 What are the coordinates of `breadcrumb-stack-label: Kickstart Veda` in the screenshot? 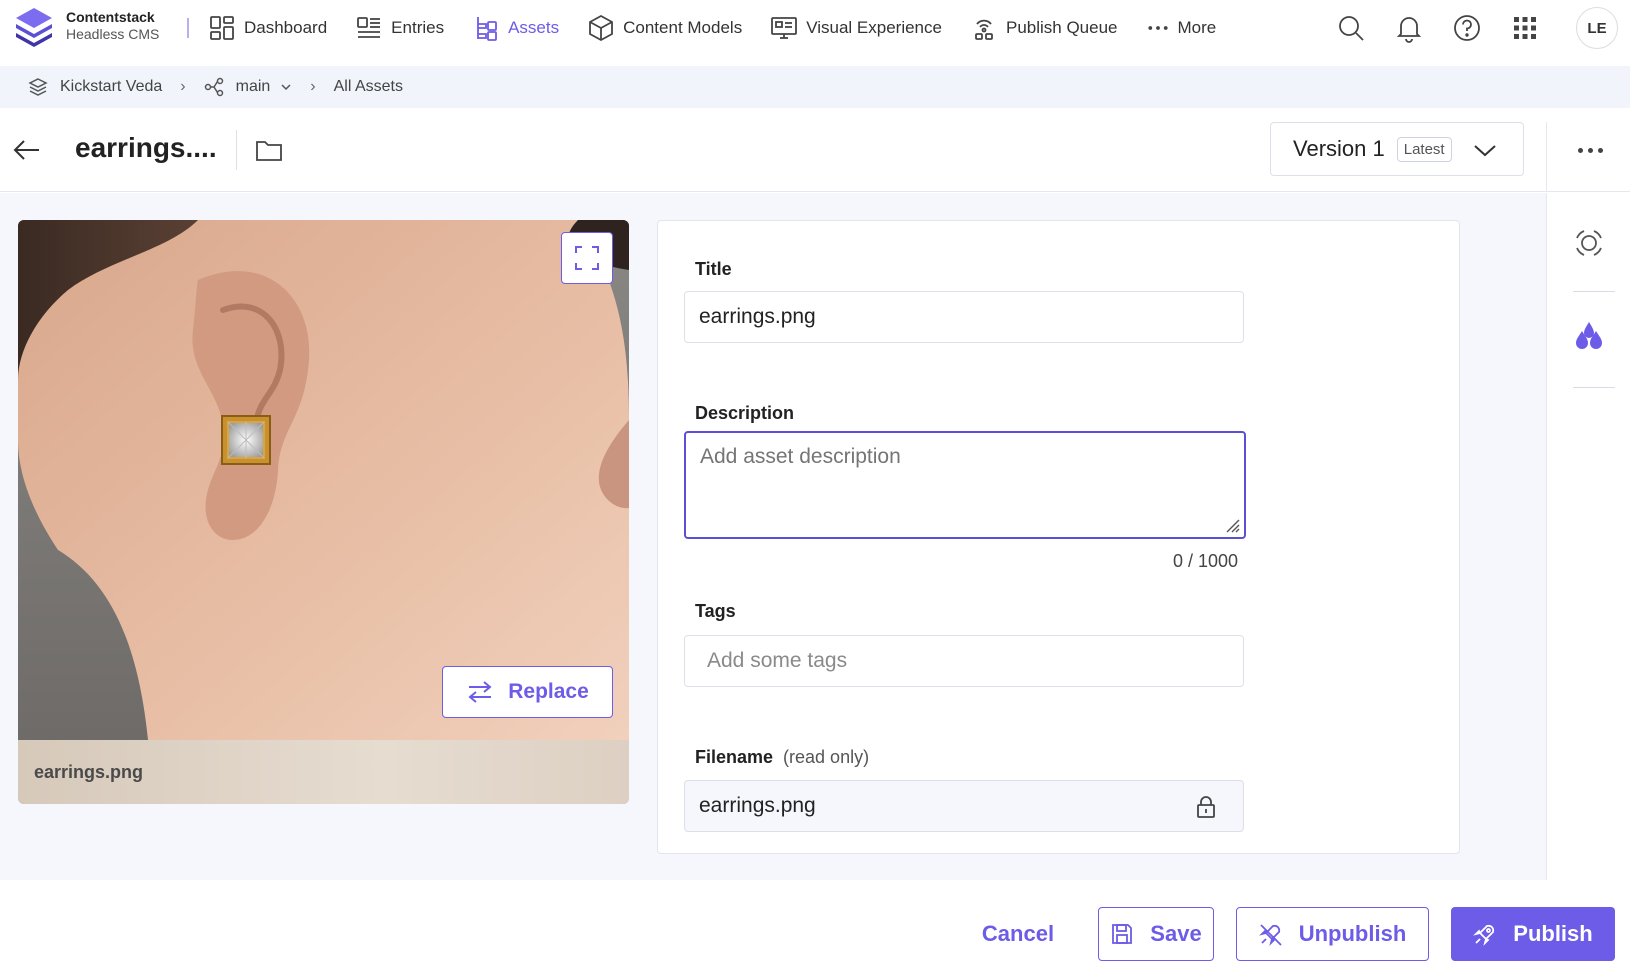 It's located at (111, 86).